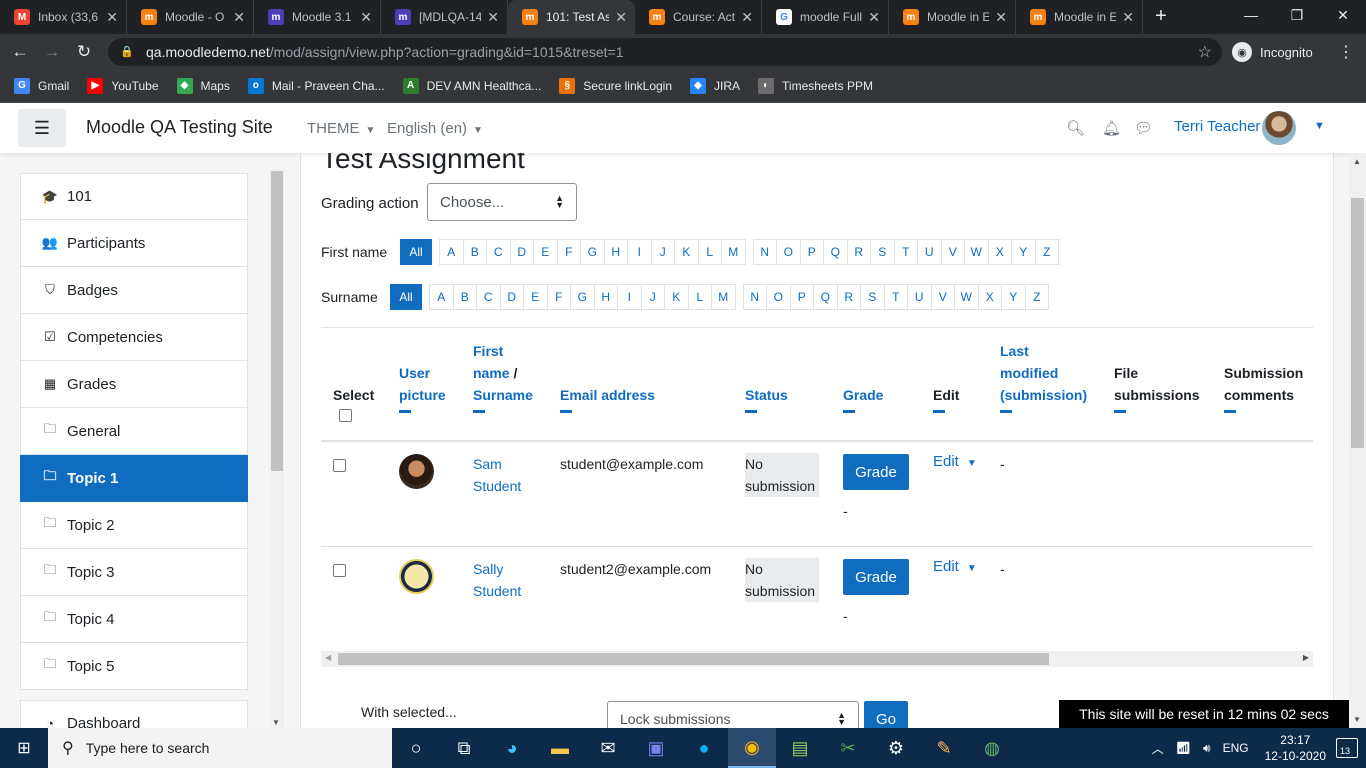  Describe the element at coordinates (872, 297) in the screenshot. I see `surname-initial-s: S` at that location.